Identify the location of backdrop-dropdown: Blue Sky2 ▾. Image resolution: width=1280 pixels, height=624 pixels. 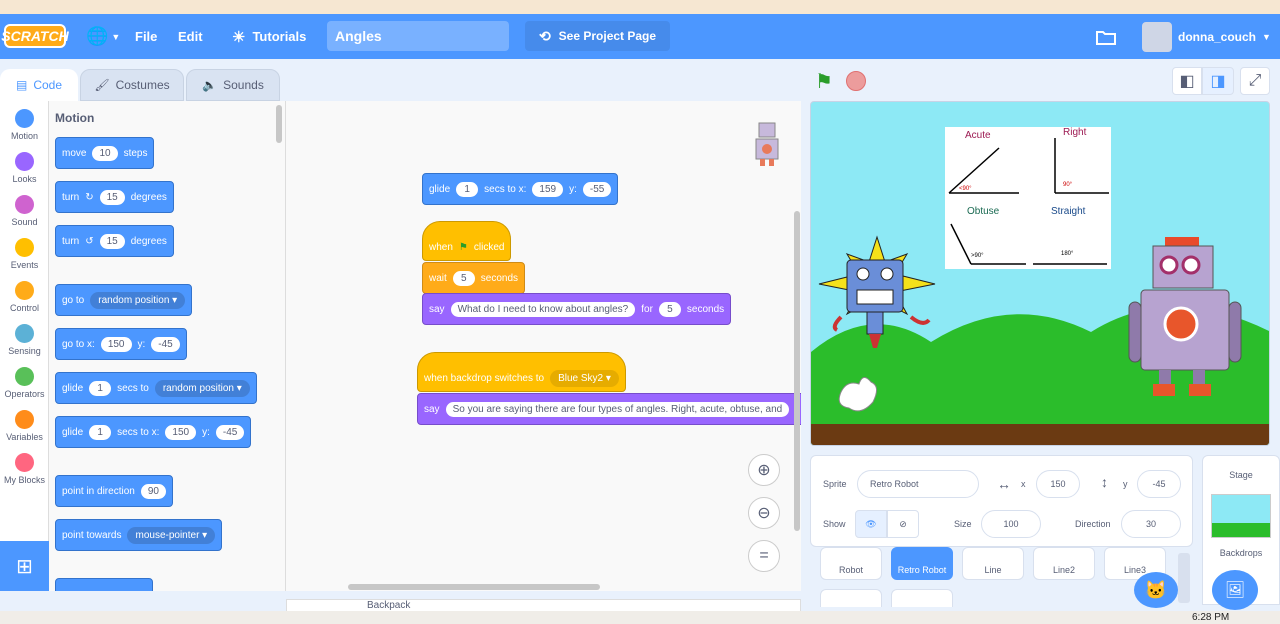
(584, 378).